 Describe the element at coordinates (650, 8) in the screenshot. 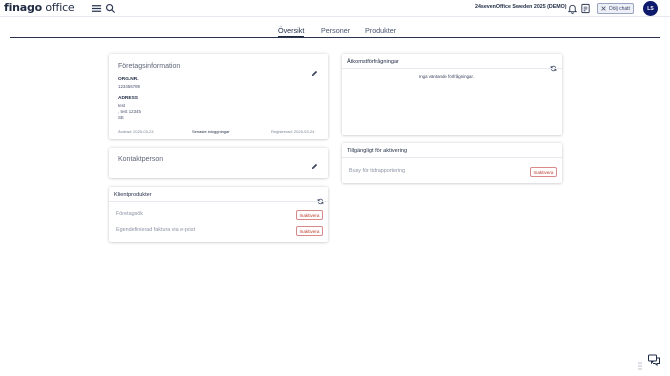

I see `avatar: LS` at that location.